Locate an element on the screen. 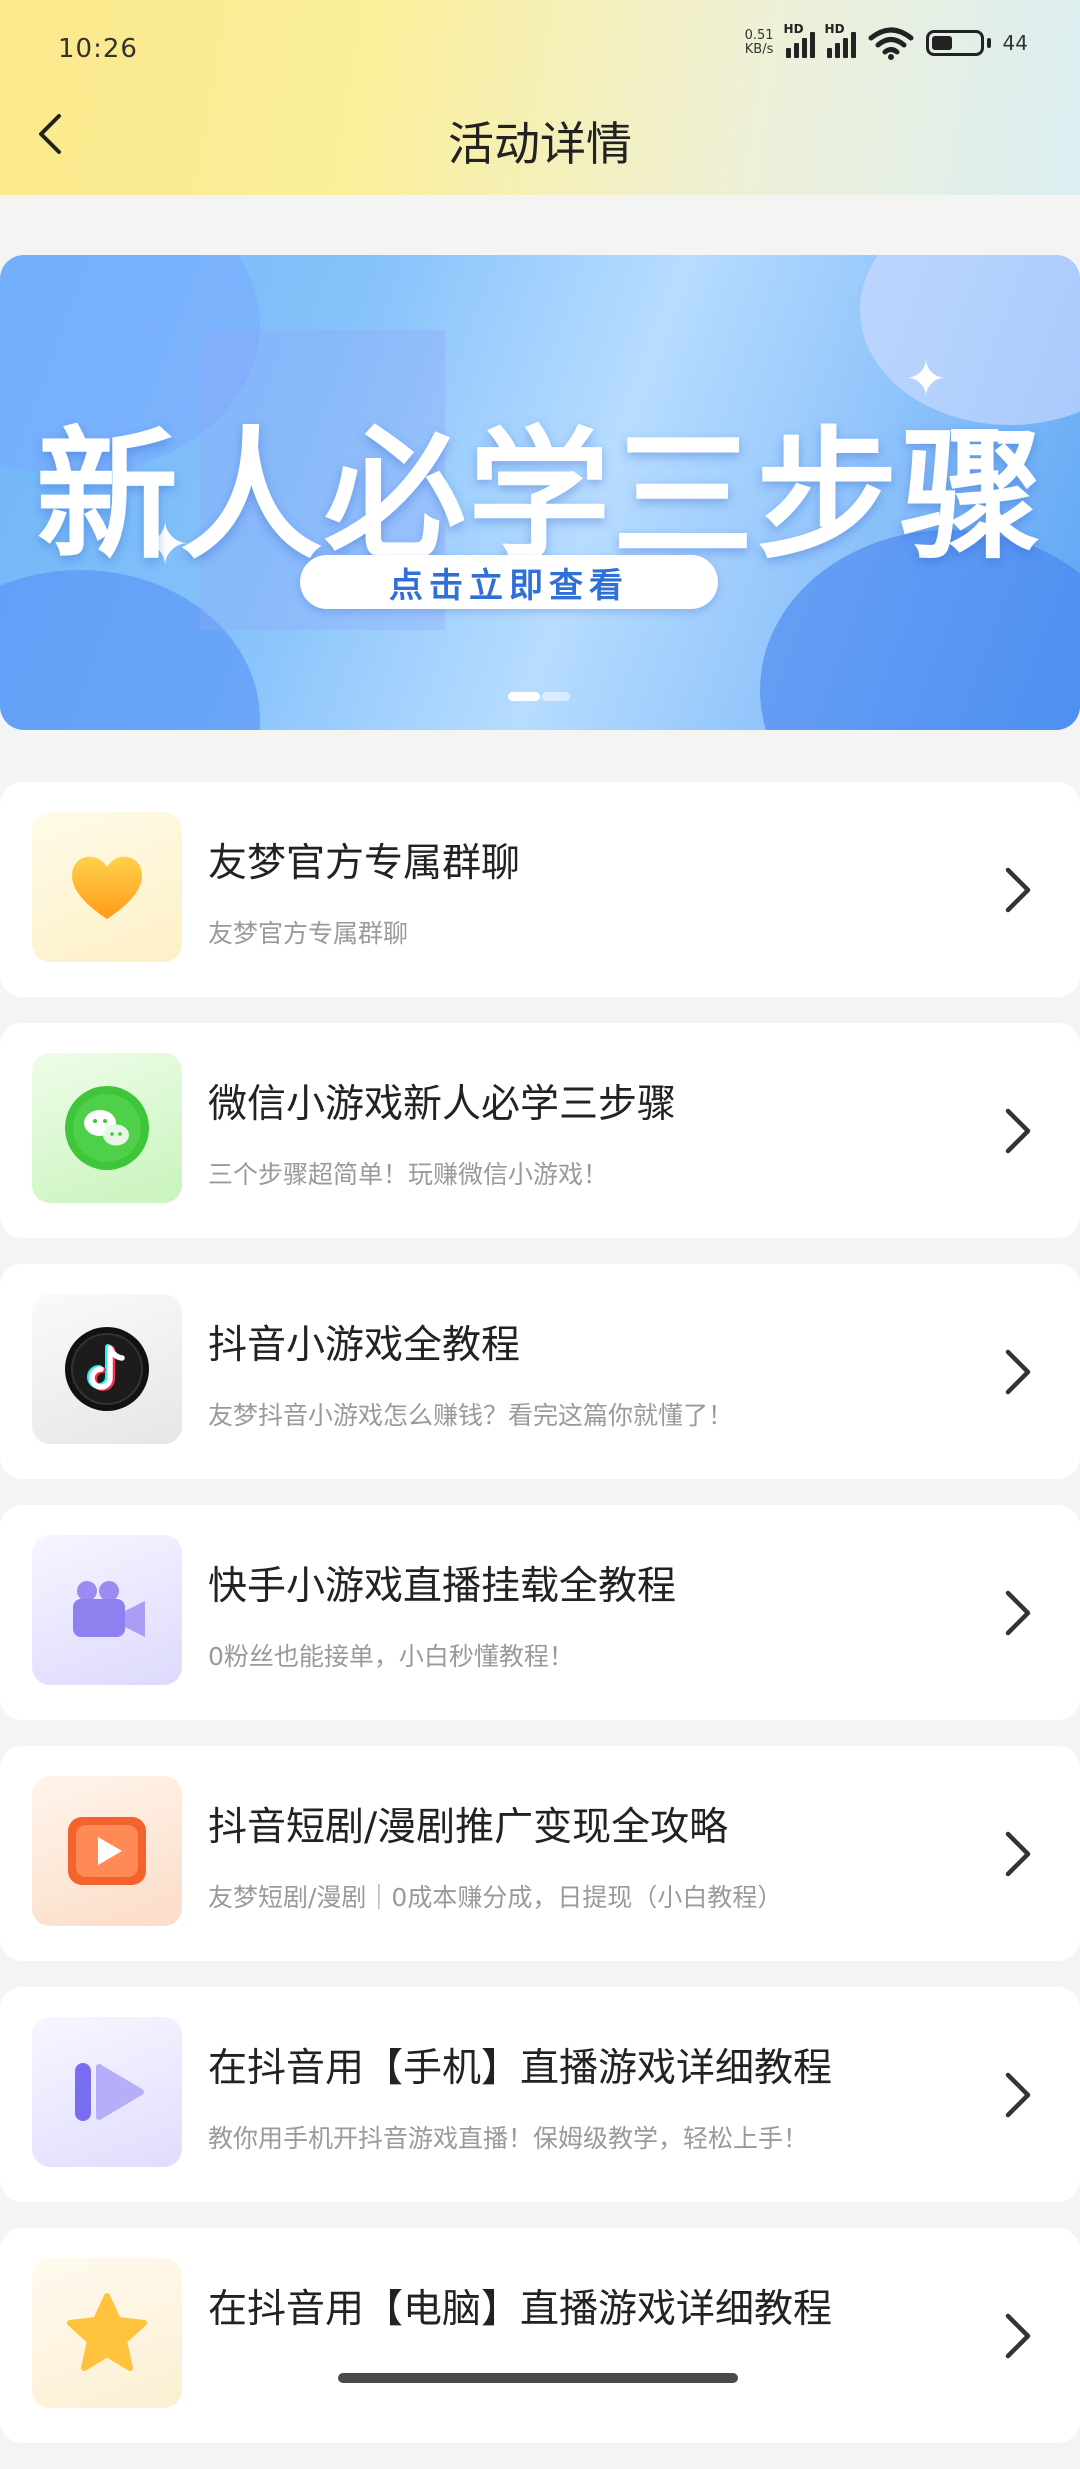 The image size is (1080, 2469). battery-level: 44 is located at coordinates (1015, 43).